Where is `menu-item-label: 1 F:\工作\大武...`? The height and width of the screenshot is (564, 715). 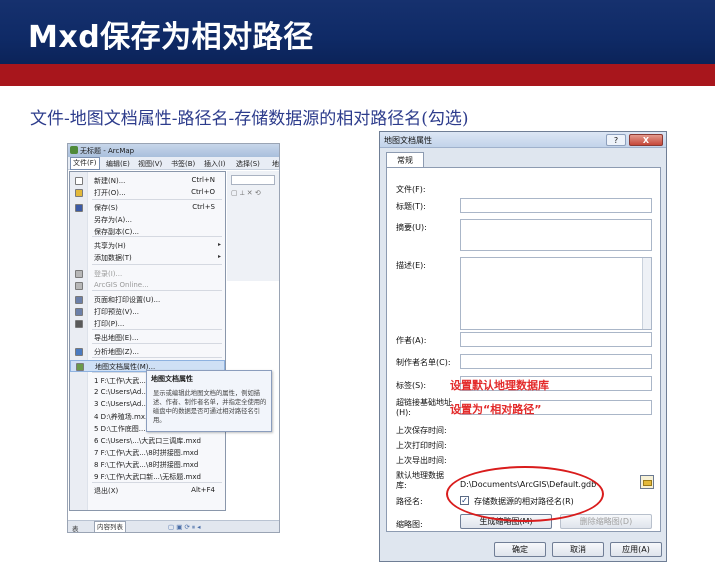 menu-item-label: 1 F:\工作\大武... is located at coordinates (120, 381).